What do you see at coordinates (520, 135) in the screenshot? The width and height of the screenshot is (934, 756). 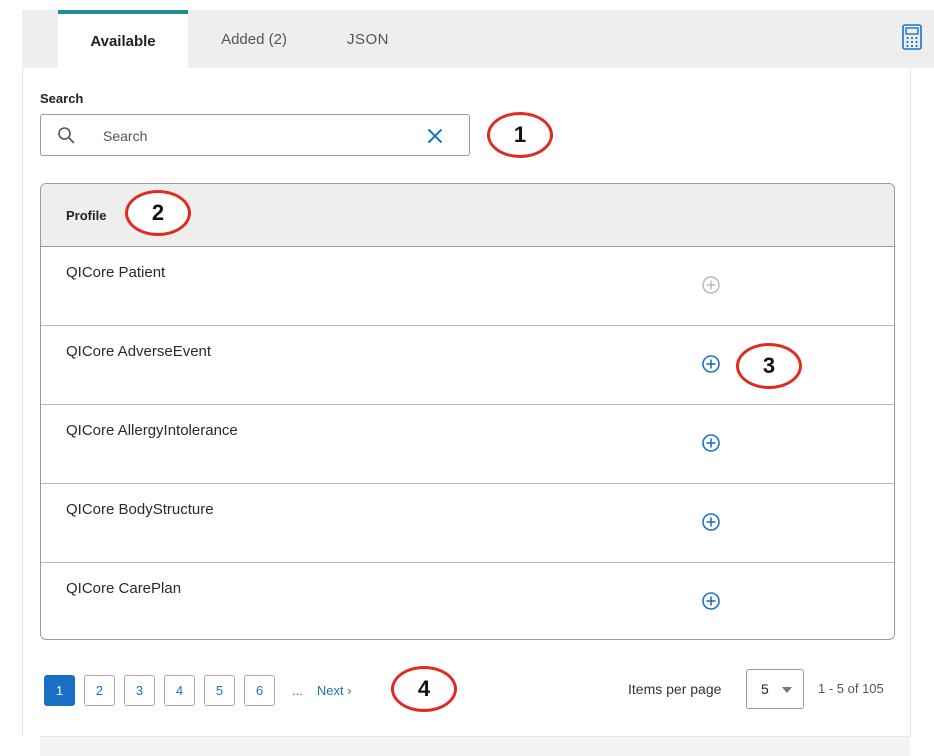 I see `callout-marker: 1` at bounding box center [520, 135].